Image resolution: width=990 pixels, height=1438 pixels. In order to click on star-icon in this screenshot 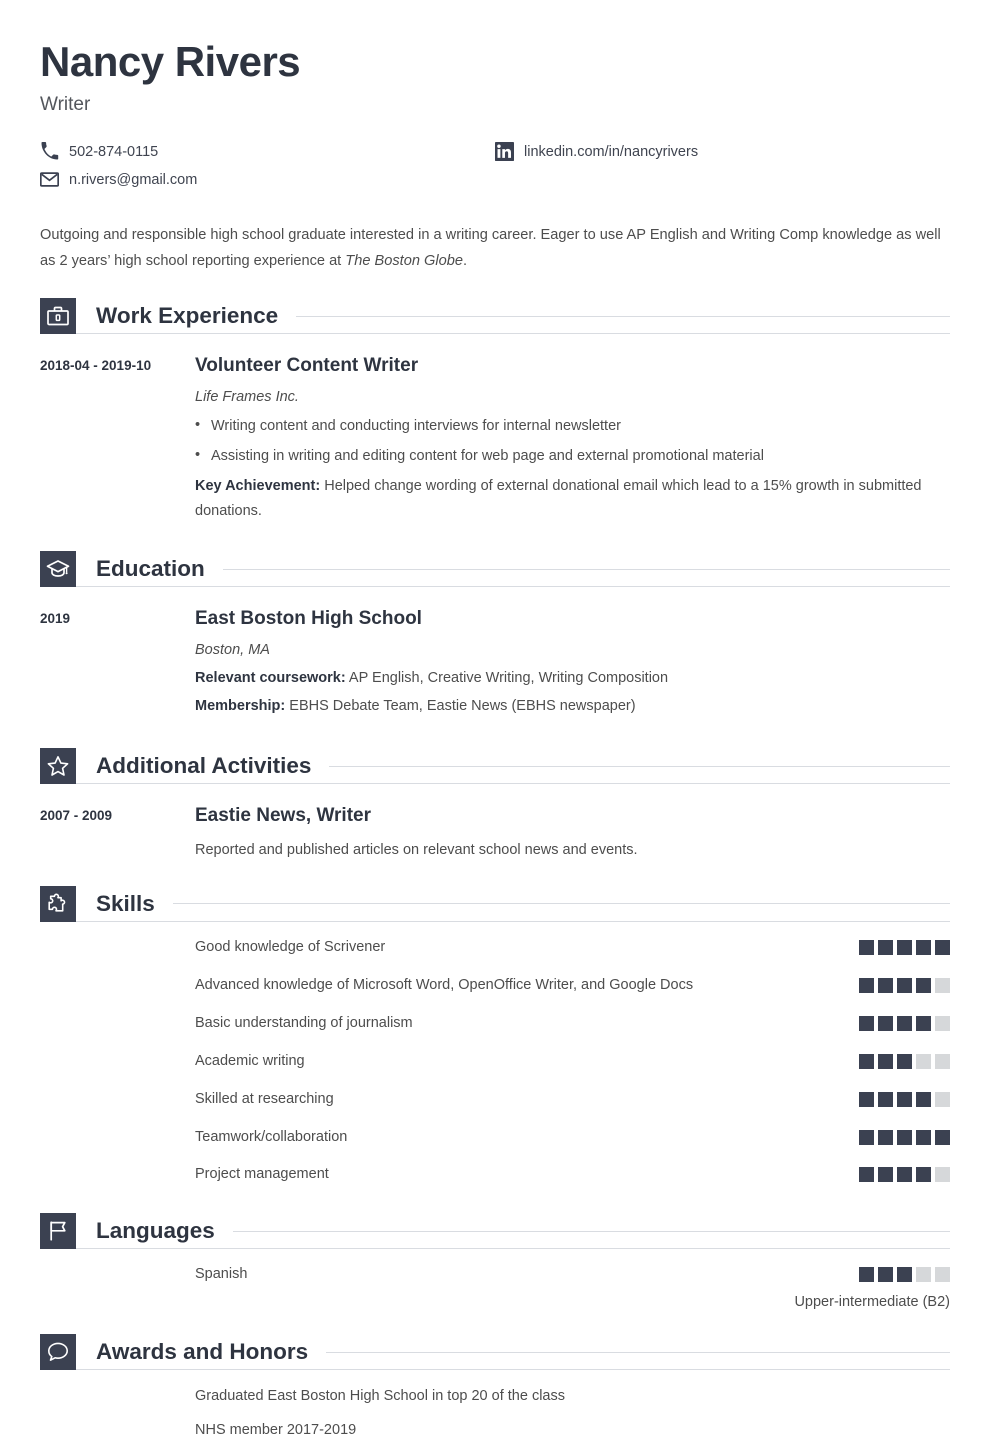, I will do `click(58, 766)`.